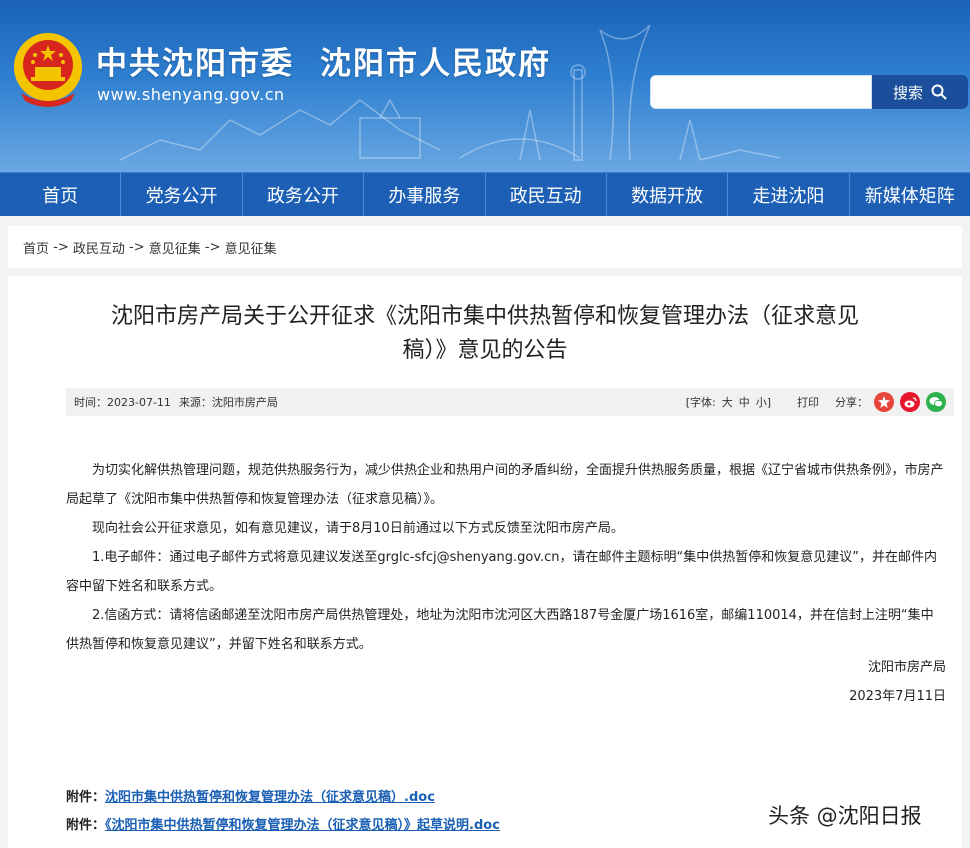 The width and height of the screenshot is (970, 848). Describe the element at coordinates (195, 64) in the screenshot. I see `title-party: 中共沈阳市委` at that location.